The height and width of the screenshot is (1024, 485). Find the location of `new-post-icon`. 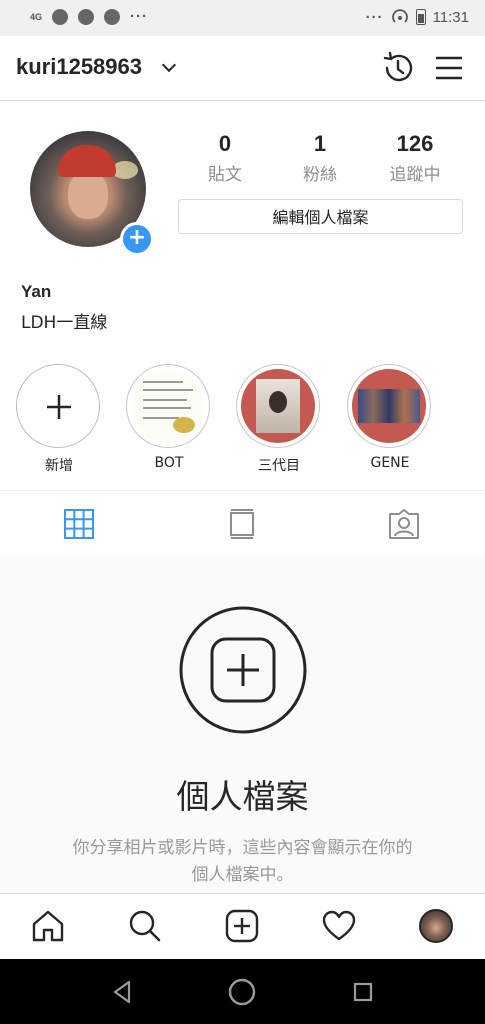

new-post-icon is located at coordinates (242, 926).